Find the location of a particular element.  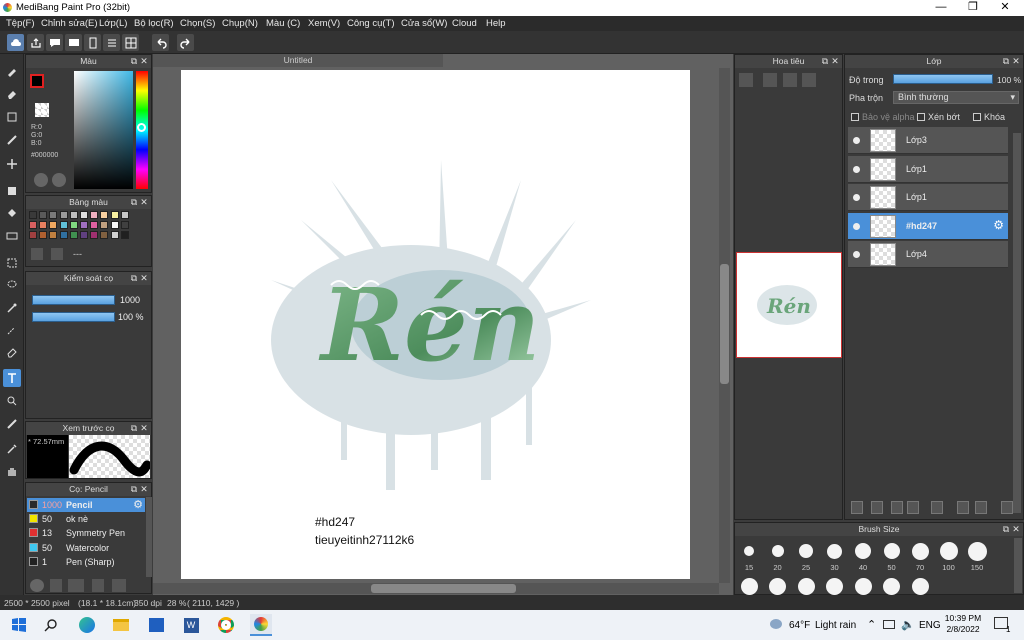

brush-list-item: 50 ok nè is located at coordinates (86, 519).